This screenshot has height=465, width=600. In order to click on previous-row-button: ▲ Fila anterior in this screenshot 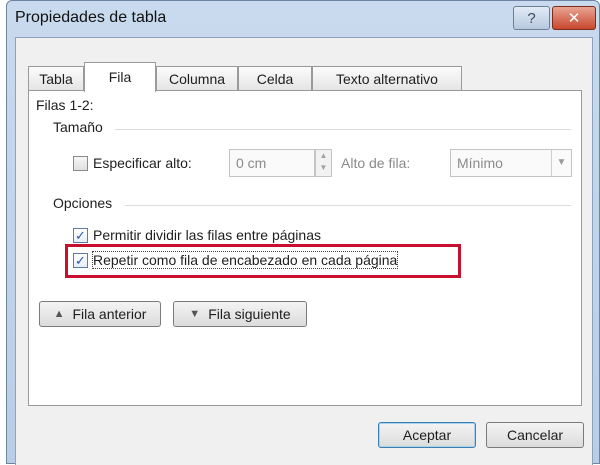, I will do `click(100, 314)`.